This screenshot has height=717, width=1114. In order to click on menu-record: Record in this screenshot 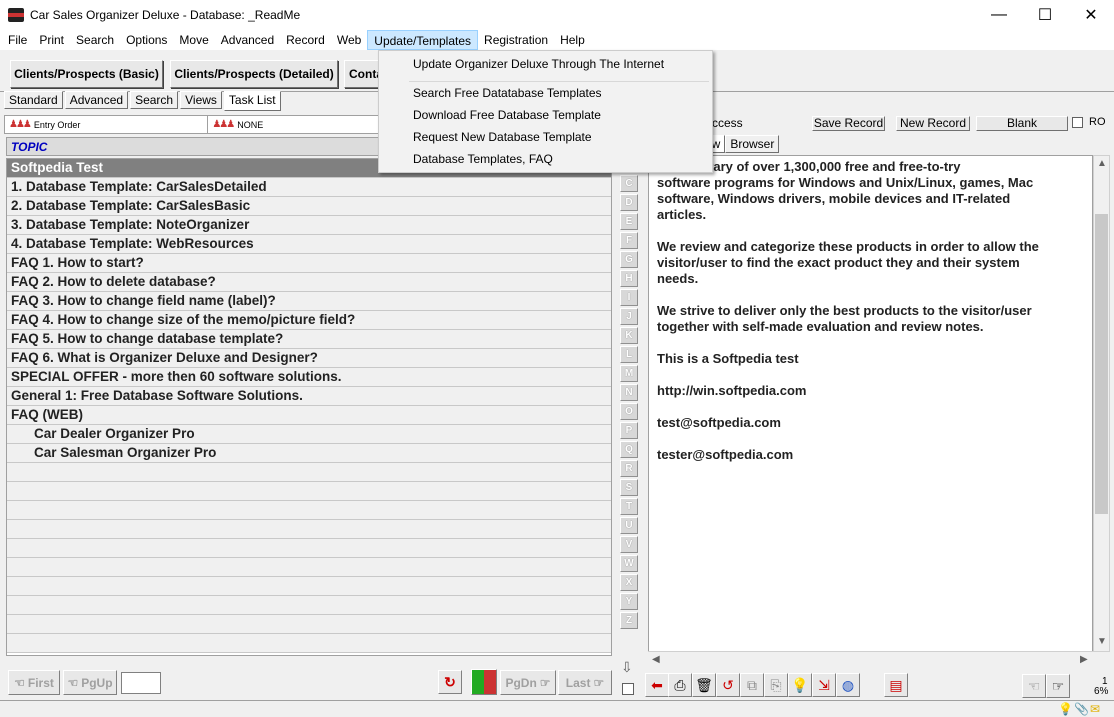, I will do `click(305, 40)`.